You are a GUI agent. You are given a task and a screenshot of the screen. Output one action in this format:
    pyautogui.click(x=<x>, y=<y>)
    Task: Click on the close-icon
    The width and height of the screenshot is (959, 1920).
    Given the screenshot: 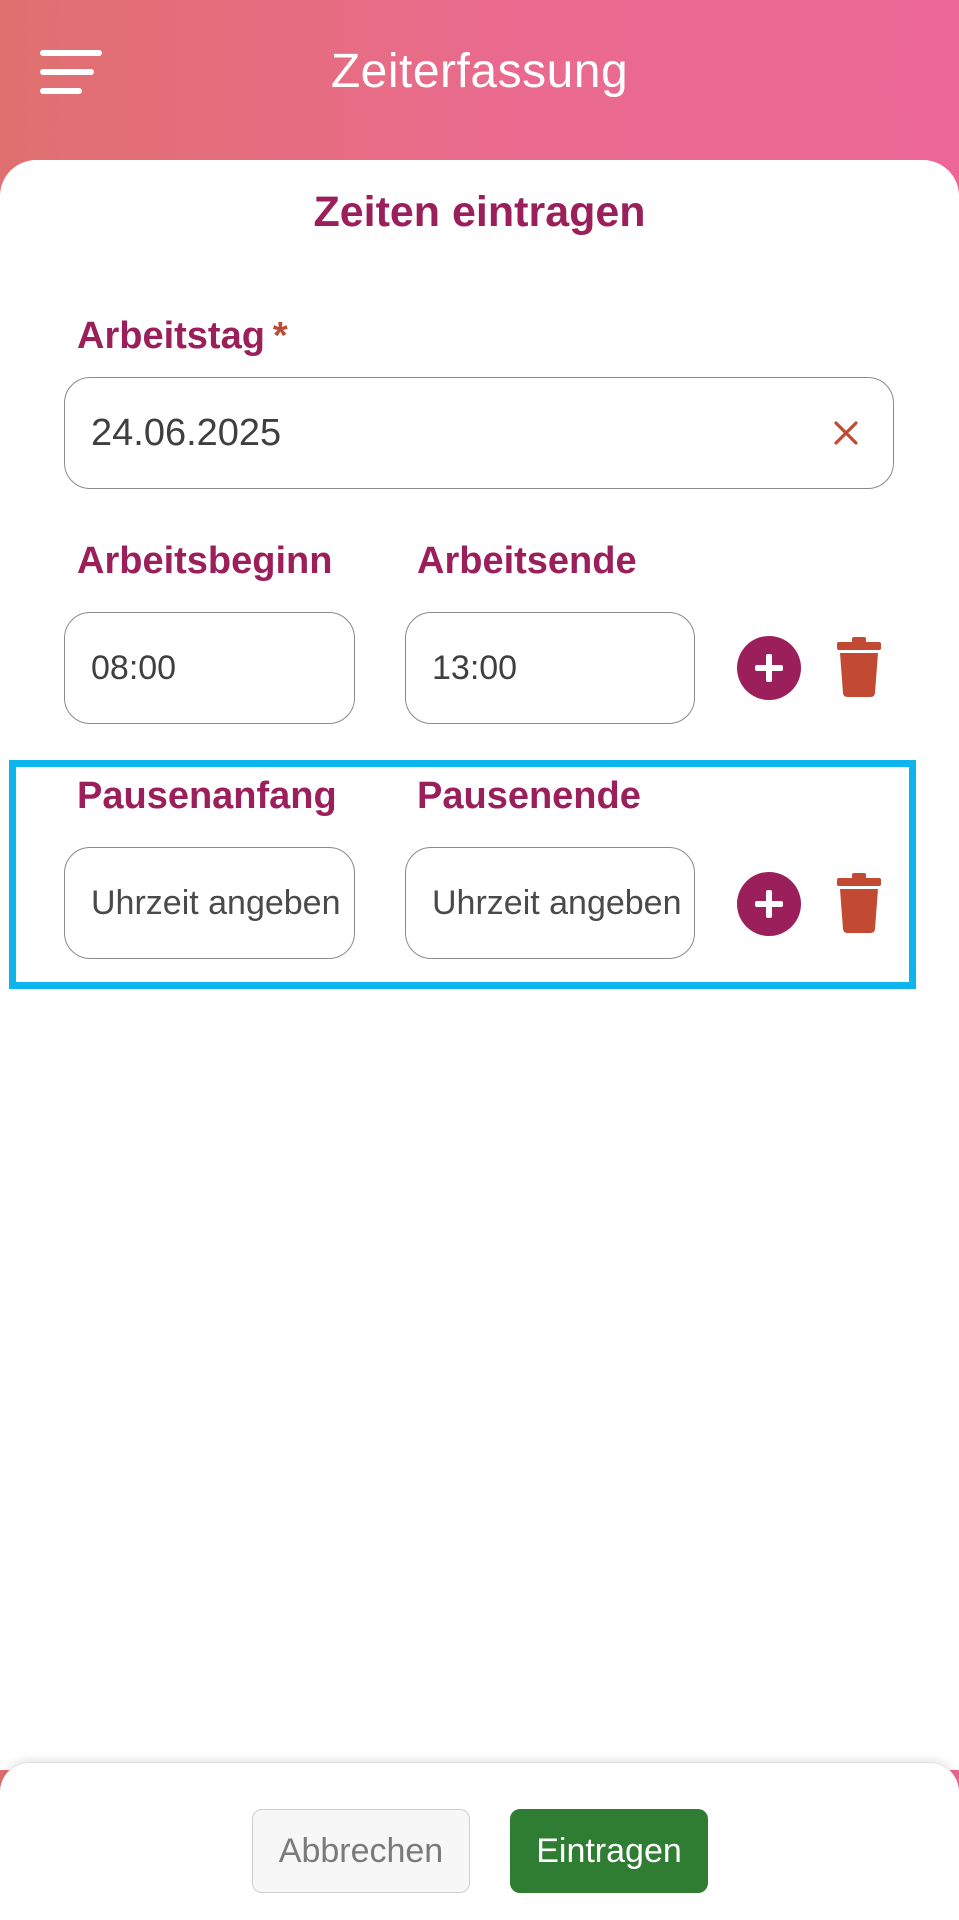 What is the action you would take?
    pyautogui.click(x=846, y=433)
    